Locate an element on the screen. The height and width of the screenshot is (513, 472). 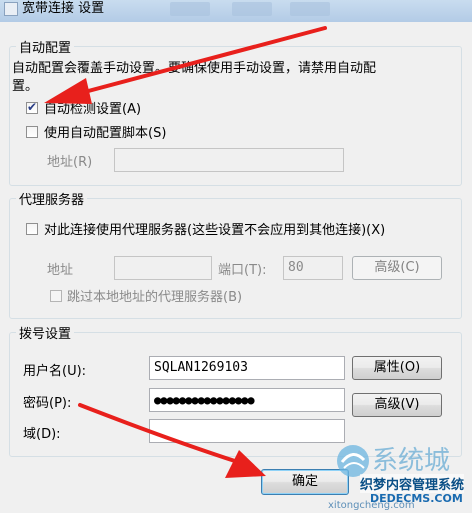
window-title: 宽带连接 设置 is located at coordinates (63, 8).